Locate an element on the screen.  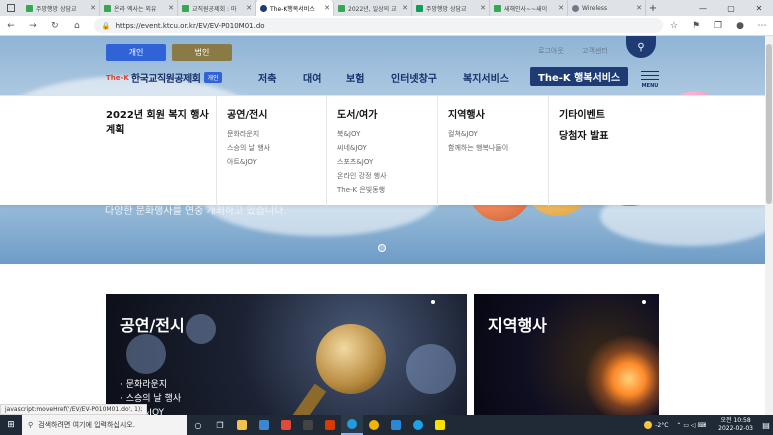
gnb-savings: 저축 is located at coordinates (267, 77).